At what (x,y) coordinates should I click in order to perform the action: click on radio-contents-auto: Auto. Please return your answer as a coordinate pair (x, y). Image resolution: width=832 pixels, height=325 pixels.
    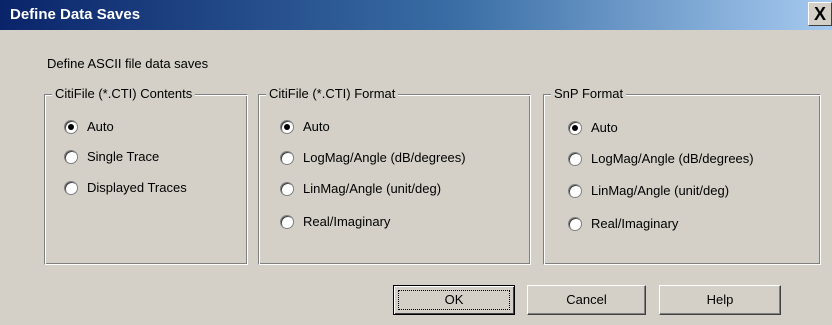
    Looking at the image, I should click on (89, 126).